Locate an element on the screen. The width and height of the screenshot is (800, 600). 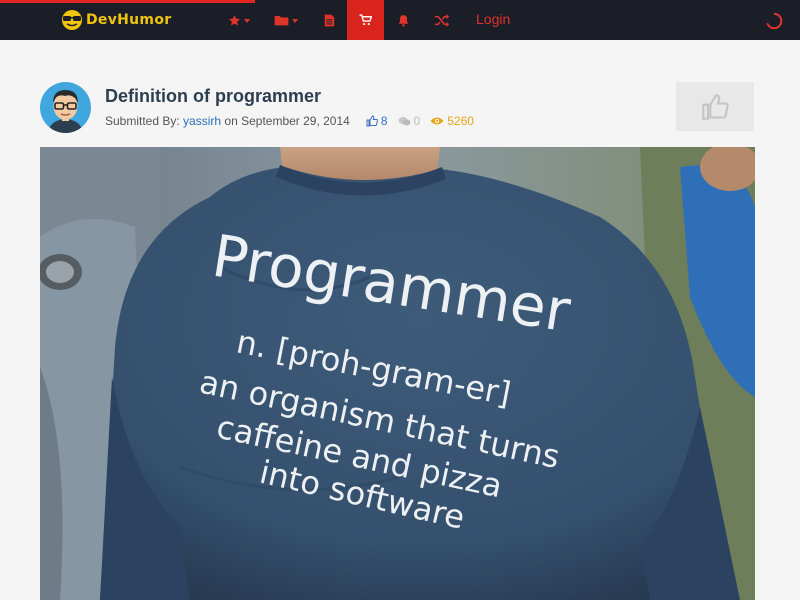
login-link: Login is located at coordinates (493, 19).